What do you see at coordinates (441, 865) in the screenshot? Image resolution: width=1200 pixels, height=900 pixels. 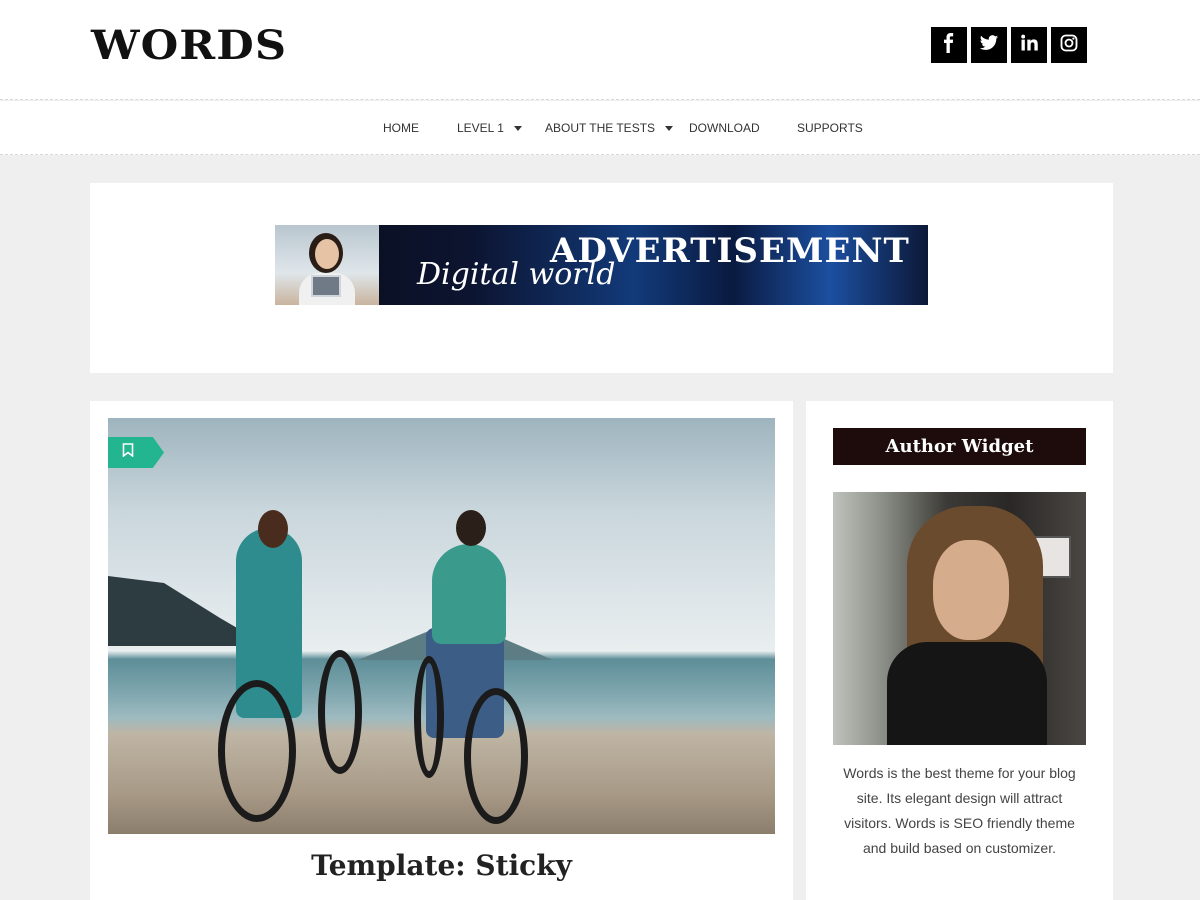 I see `post-title: Template: Sticky` at bounding box center [441, 865].